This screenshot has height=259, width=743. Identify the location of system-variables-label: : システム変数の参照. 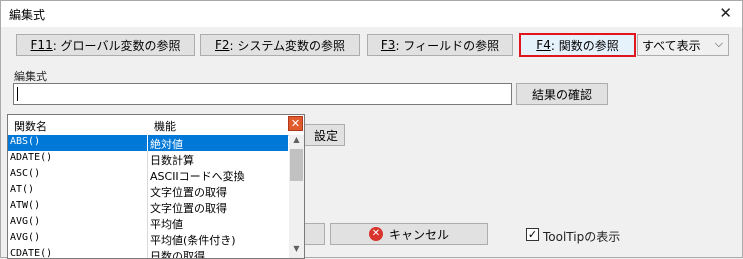
(287, 45).